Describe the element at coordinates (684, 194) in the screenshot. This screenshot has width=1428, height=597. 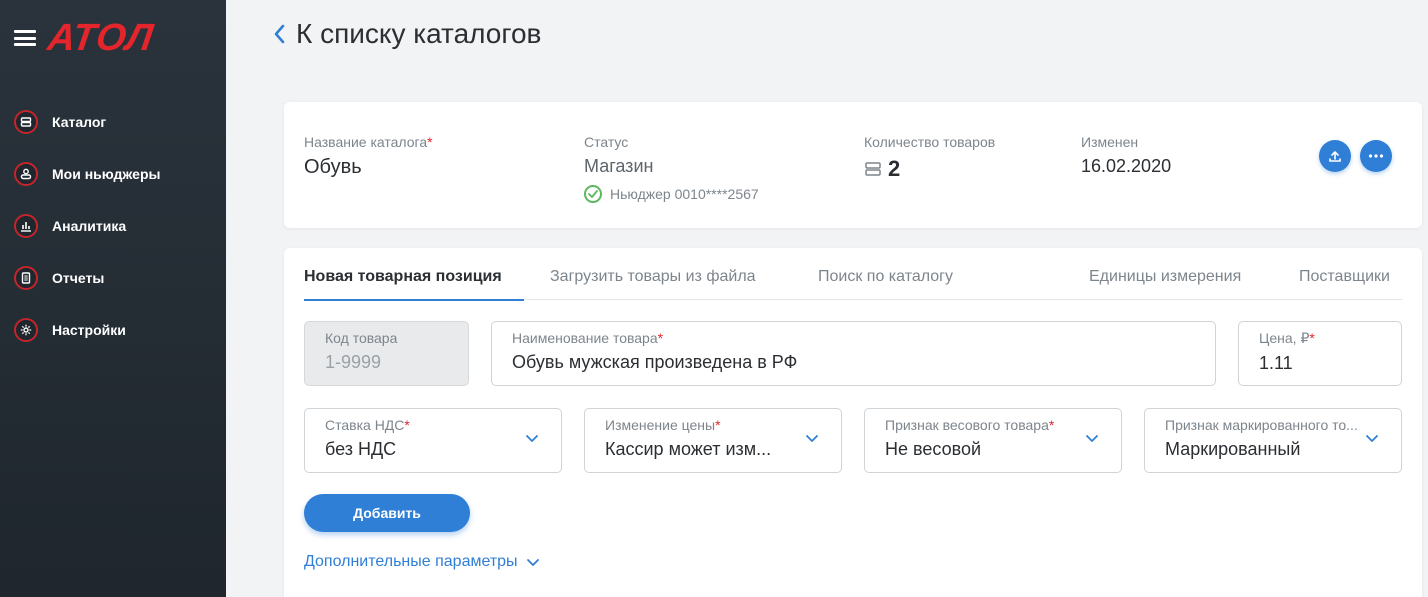
I see `status-sub-text: Ньюджер 0010****2567` at that location.